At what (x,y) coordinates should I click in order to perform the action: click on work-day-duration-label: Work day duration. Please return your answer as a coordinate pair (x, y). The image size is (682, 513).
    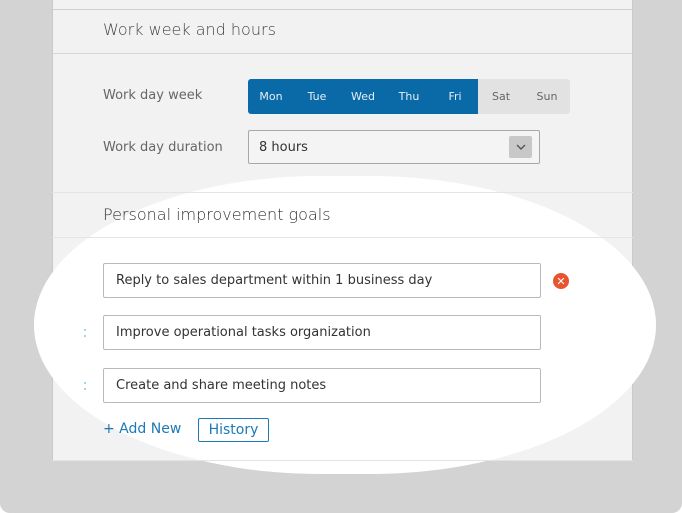
    Looking at the image, I should click on (163, 147).